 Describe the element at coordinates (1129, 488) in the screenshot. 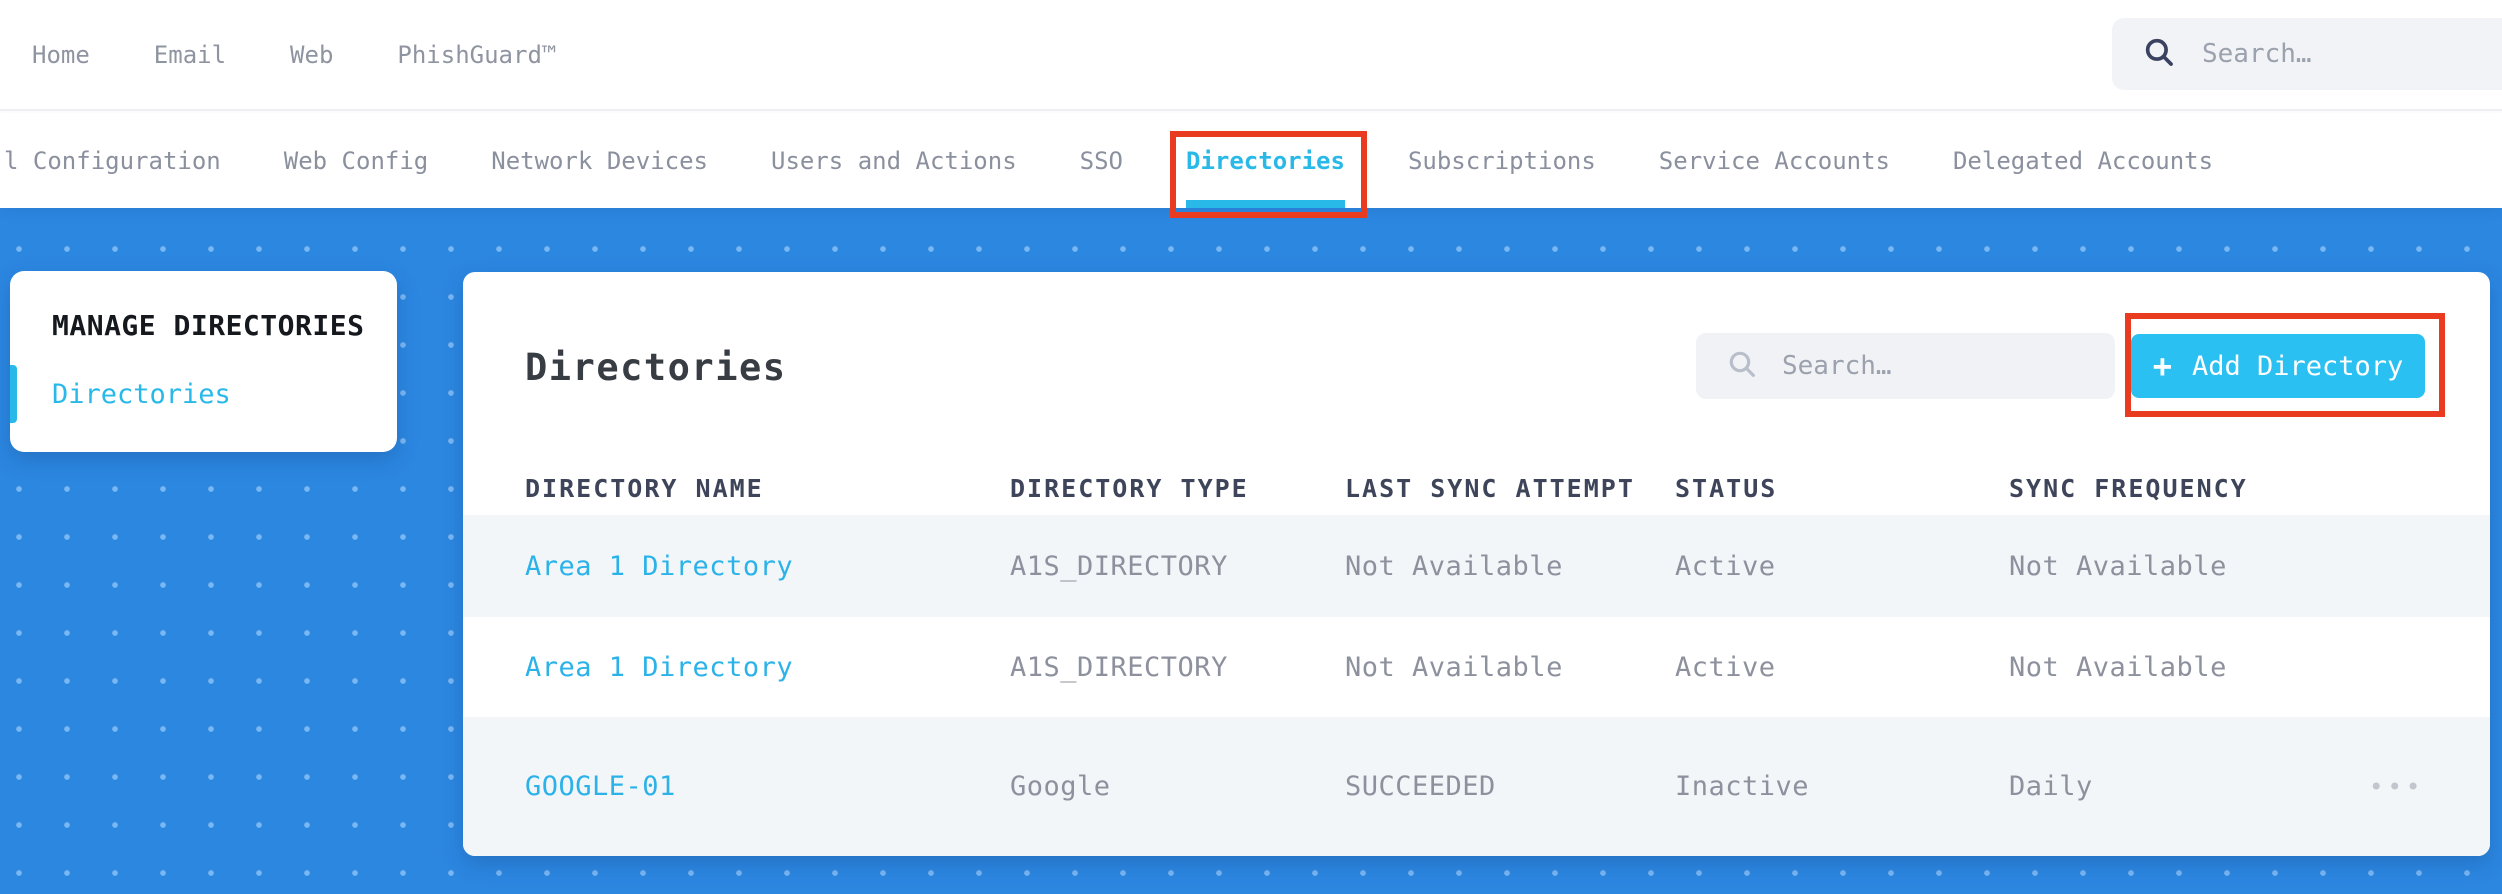

I see `column-header-directory-type: DIRECTORY TYPE` at that location.